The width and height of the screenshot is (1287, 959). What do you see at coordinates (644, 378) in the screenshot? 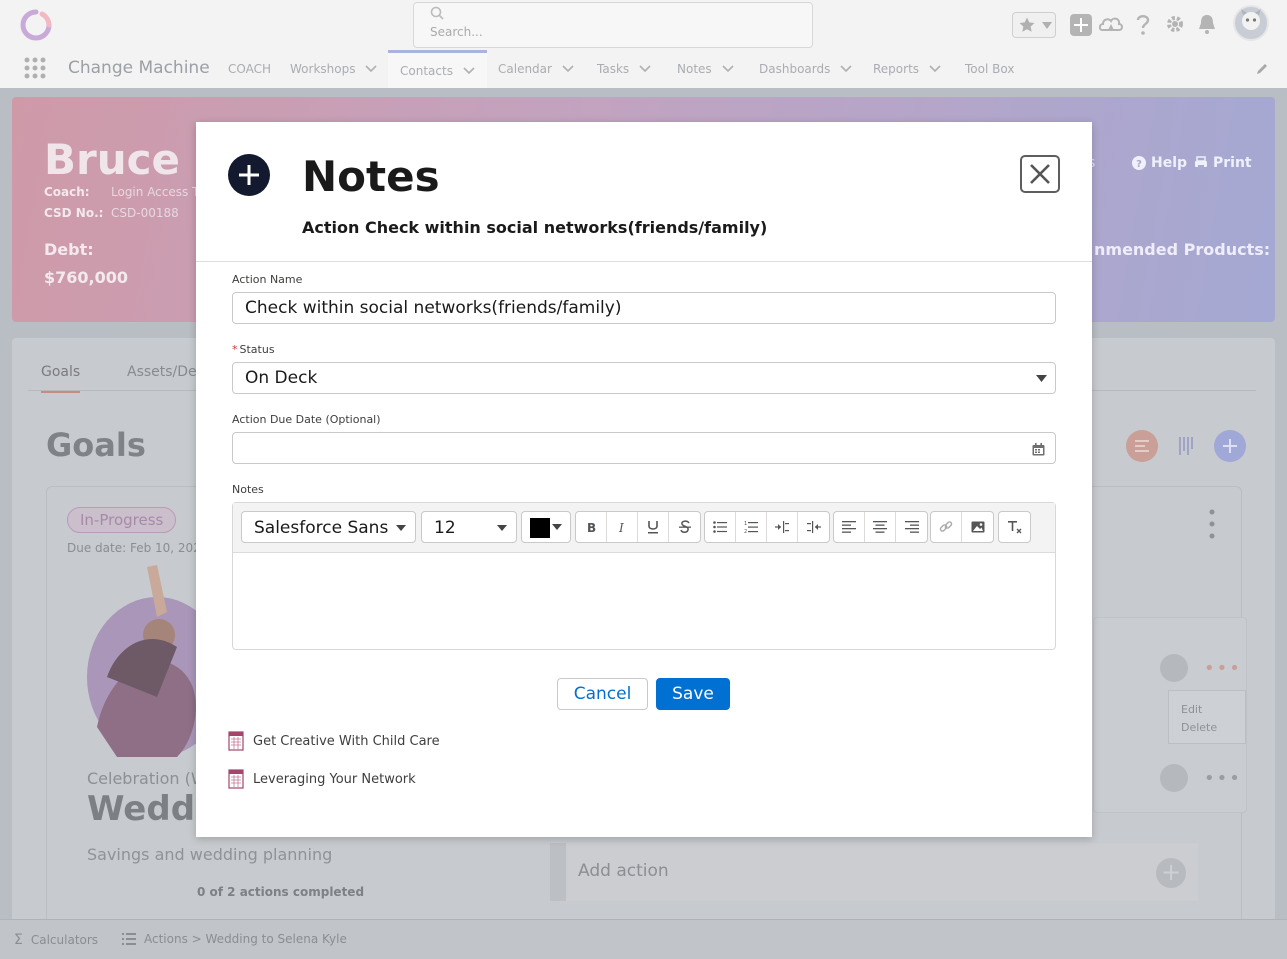
I see `status-select: On Deck` at bounding box center [644, 378].